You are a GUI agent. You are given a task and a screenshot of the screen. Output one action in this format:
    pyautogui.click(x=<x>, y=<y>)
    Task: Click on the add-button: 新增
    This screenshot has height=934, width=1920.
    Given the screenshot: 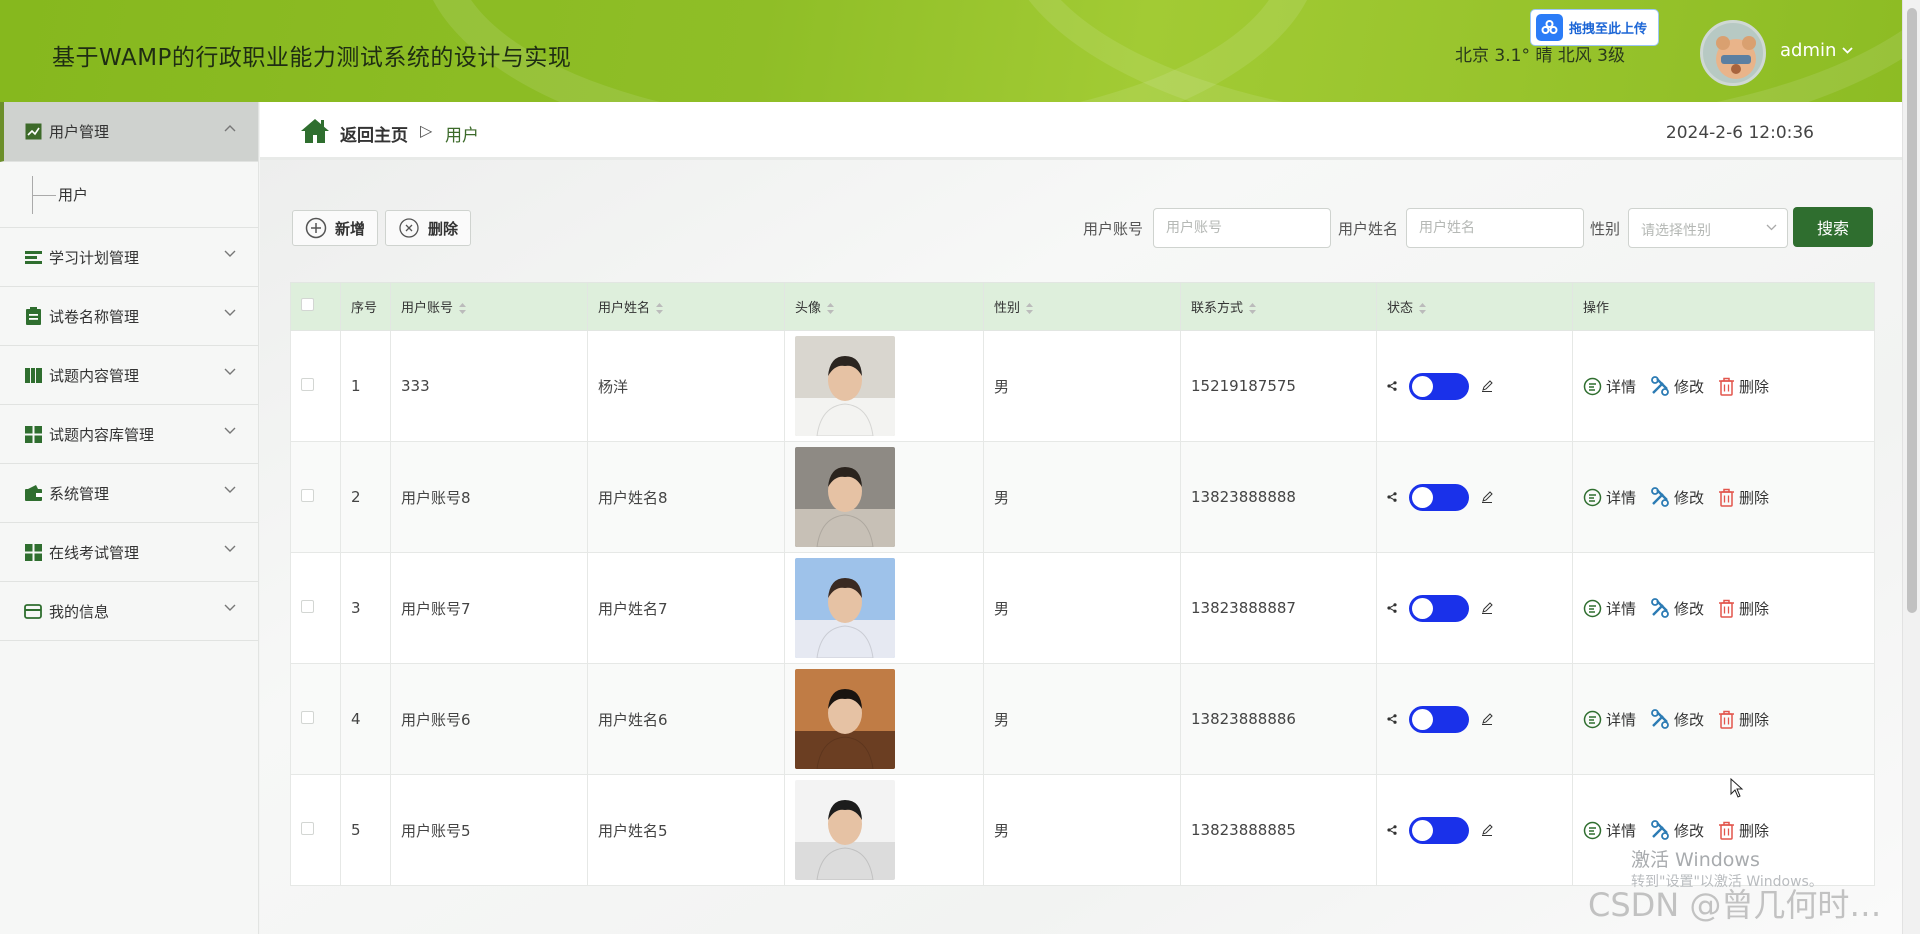 What is the action you would take?
    pyautogui.click(x=335, y=228)
    